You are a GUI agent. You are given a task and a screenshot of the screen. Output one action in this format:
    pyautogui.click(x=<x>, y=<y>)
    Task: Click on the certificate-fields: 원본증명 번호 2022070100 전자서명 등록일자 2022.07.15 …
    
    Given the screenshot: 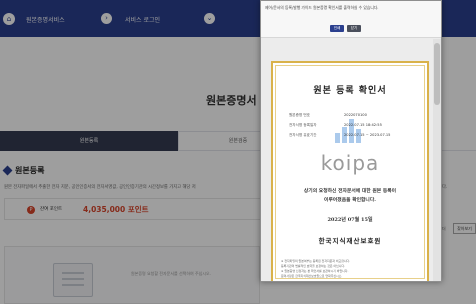 What is the action you would take?
    pyautogui.click(x=354, y=128)
    